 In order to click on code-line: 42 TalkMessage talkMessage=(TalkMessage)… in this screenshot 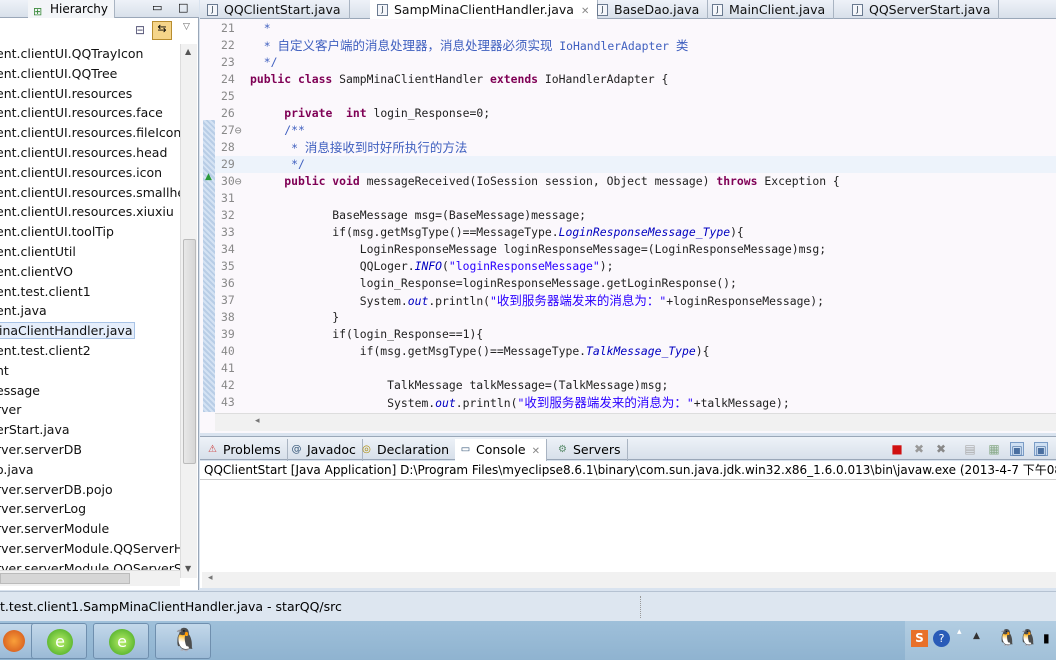, I will do `click(628, 385)`.